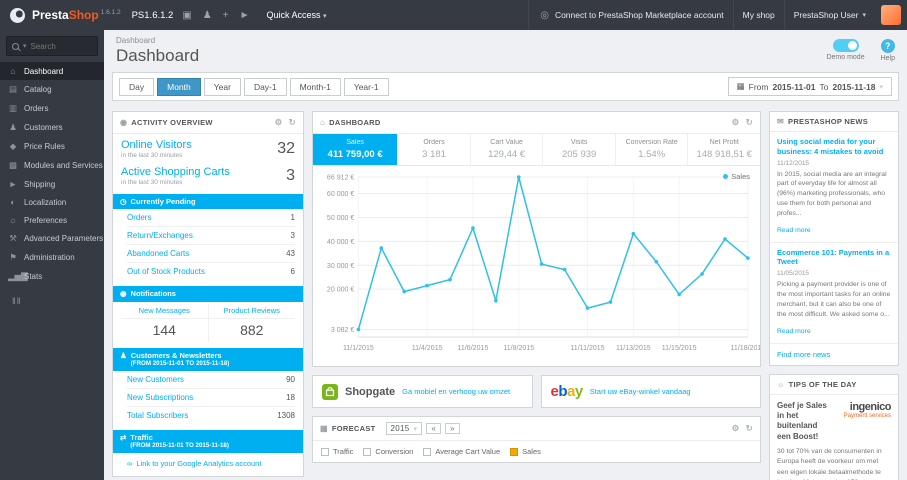 The height and width of the screenshot is (480, 907). Describe the element at coordinates (52, 202) in the screenshot. I see `sidebar-item-localization: ◐ Localization` at that location.